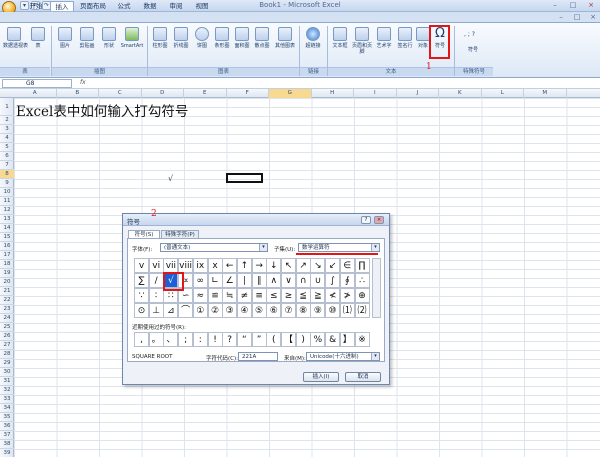 The width and height of the screenshot is (600, 457). I want to click on recent-symbol-cell: ※, so click(362, 339).